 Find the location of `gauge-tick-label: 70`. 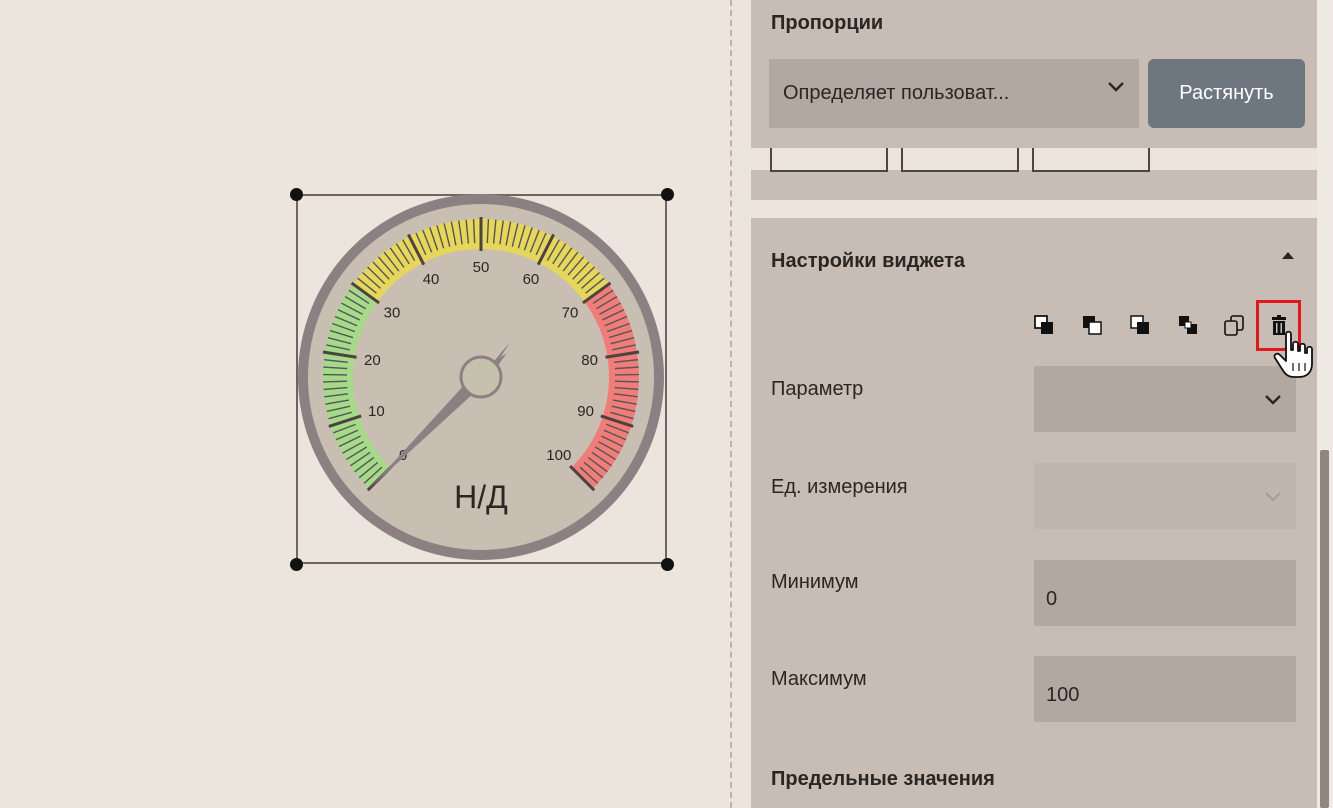

gauge-tick-label: 70 is located at coordinates (570, 312).